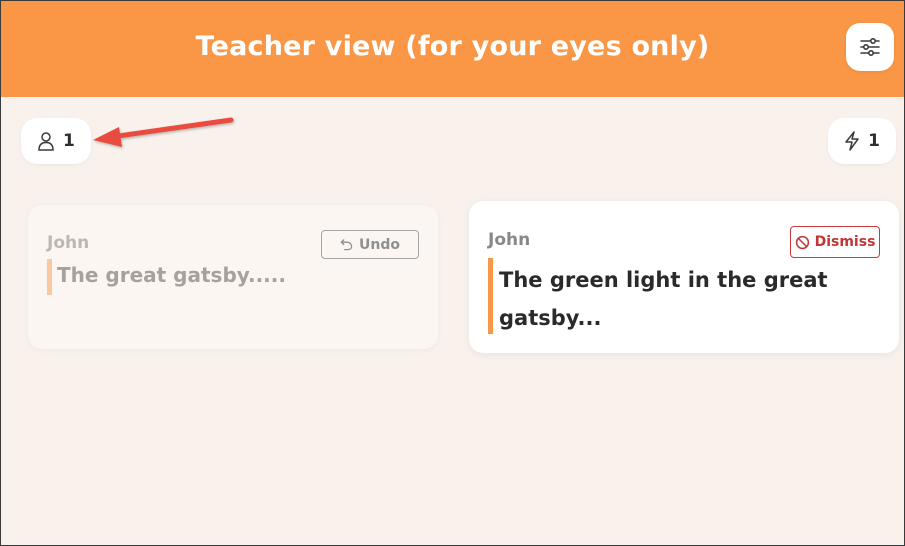 The height and width of the screenshot is (546, 905). What do you see at coordinates (346, 245) in the screenshot?
I see `undo-icon` at bounding box center [346, 245].